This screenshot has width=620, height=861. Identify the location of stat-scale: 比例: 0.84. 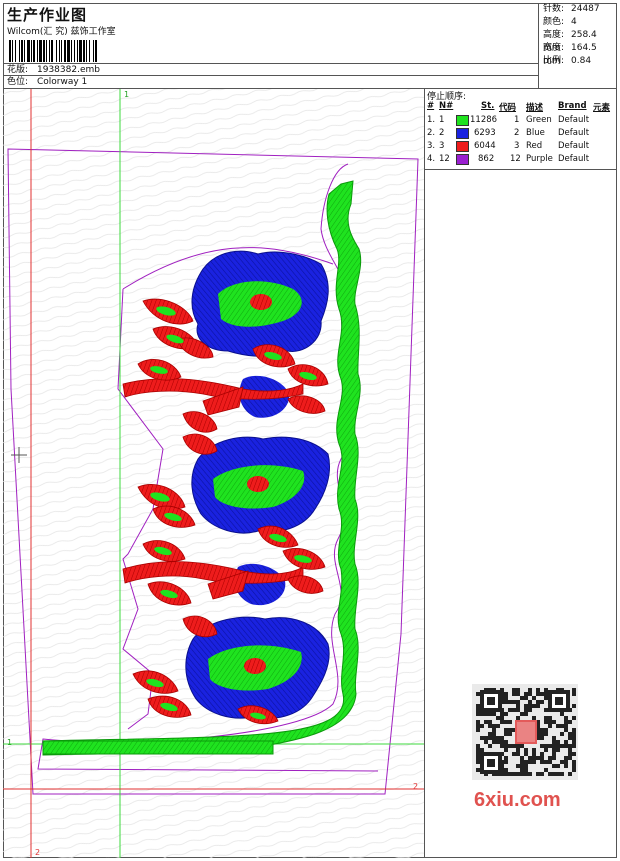
(567, 61).